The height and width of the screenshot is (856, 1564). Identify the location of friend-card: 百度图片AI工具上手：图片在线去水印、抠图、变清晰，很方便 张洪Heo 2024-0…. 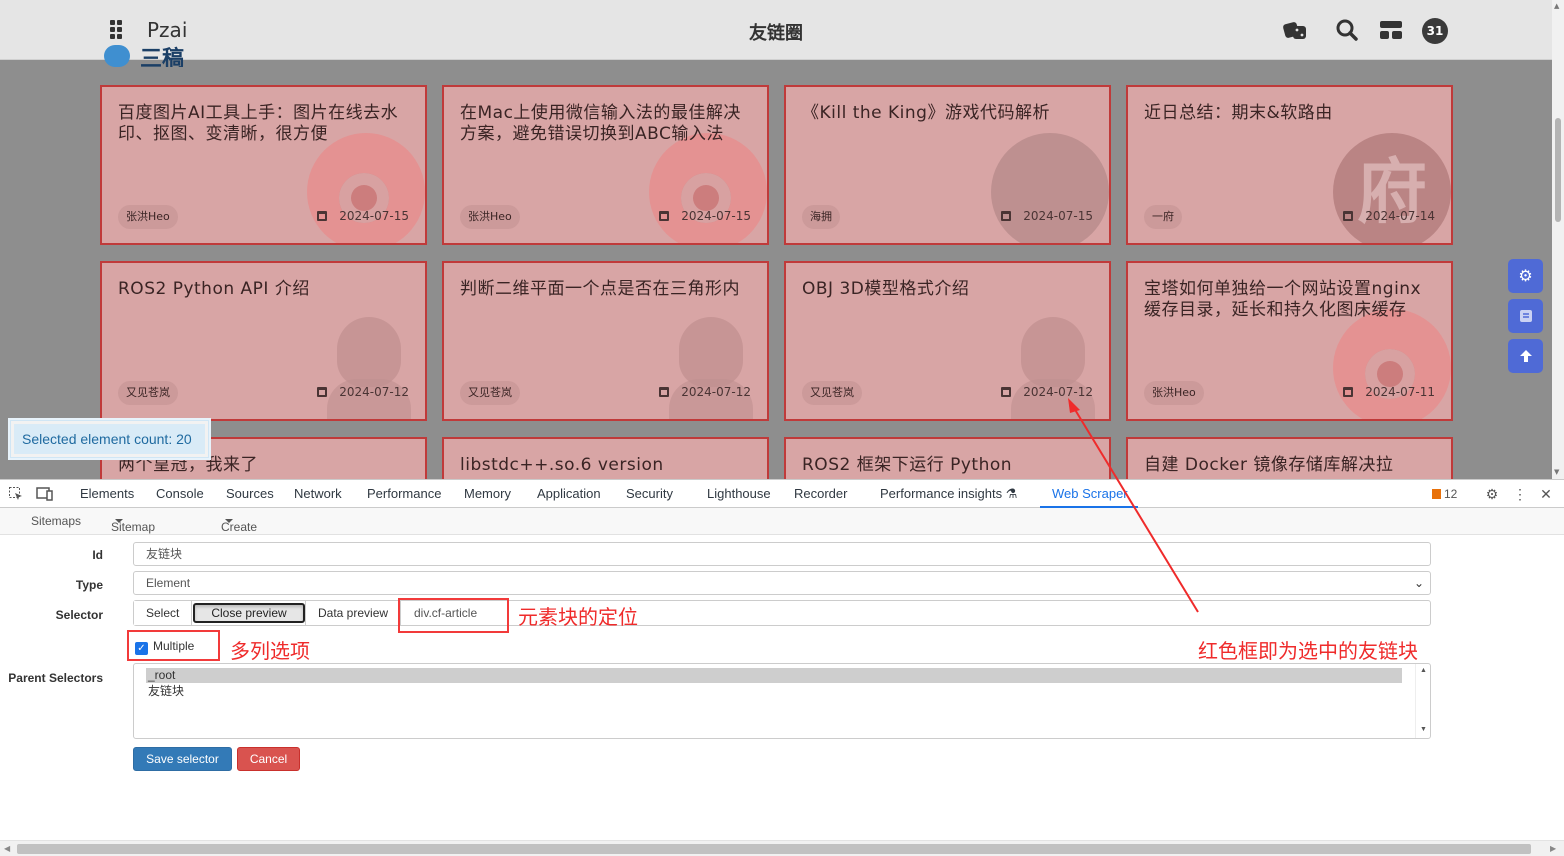
(263, 165).